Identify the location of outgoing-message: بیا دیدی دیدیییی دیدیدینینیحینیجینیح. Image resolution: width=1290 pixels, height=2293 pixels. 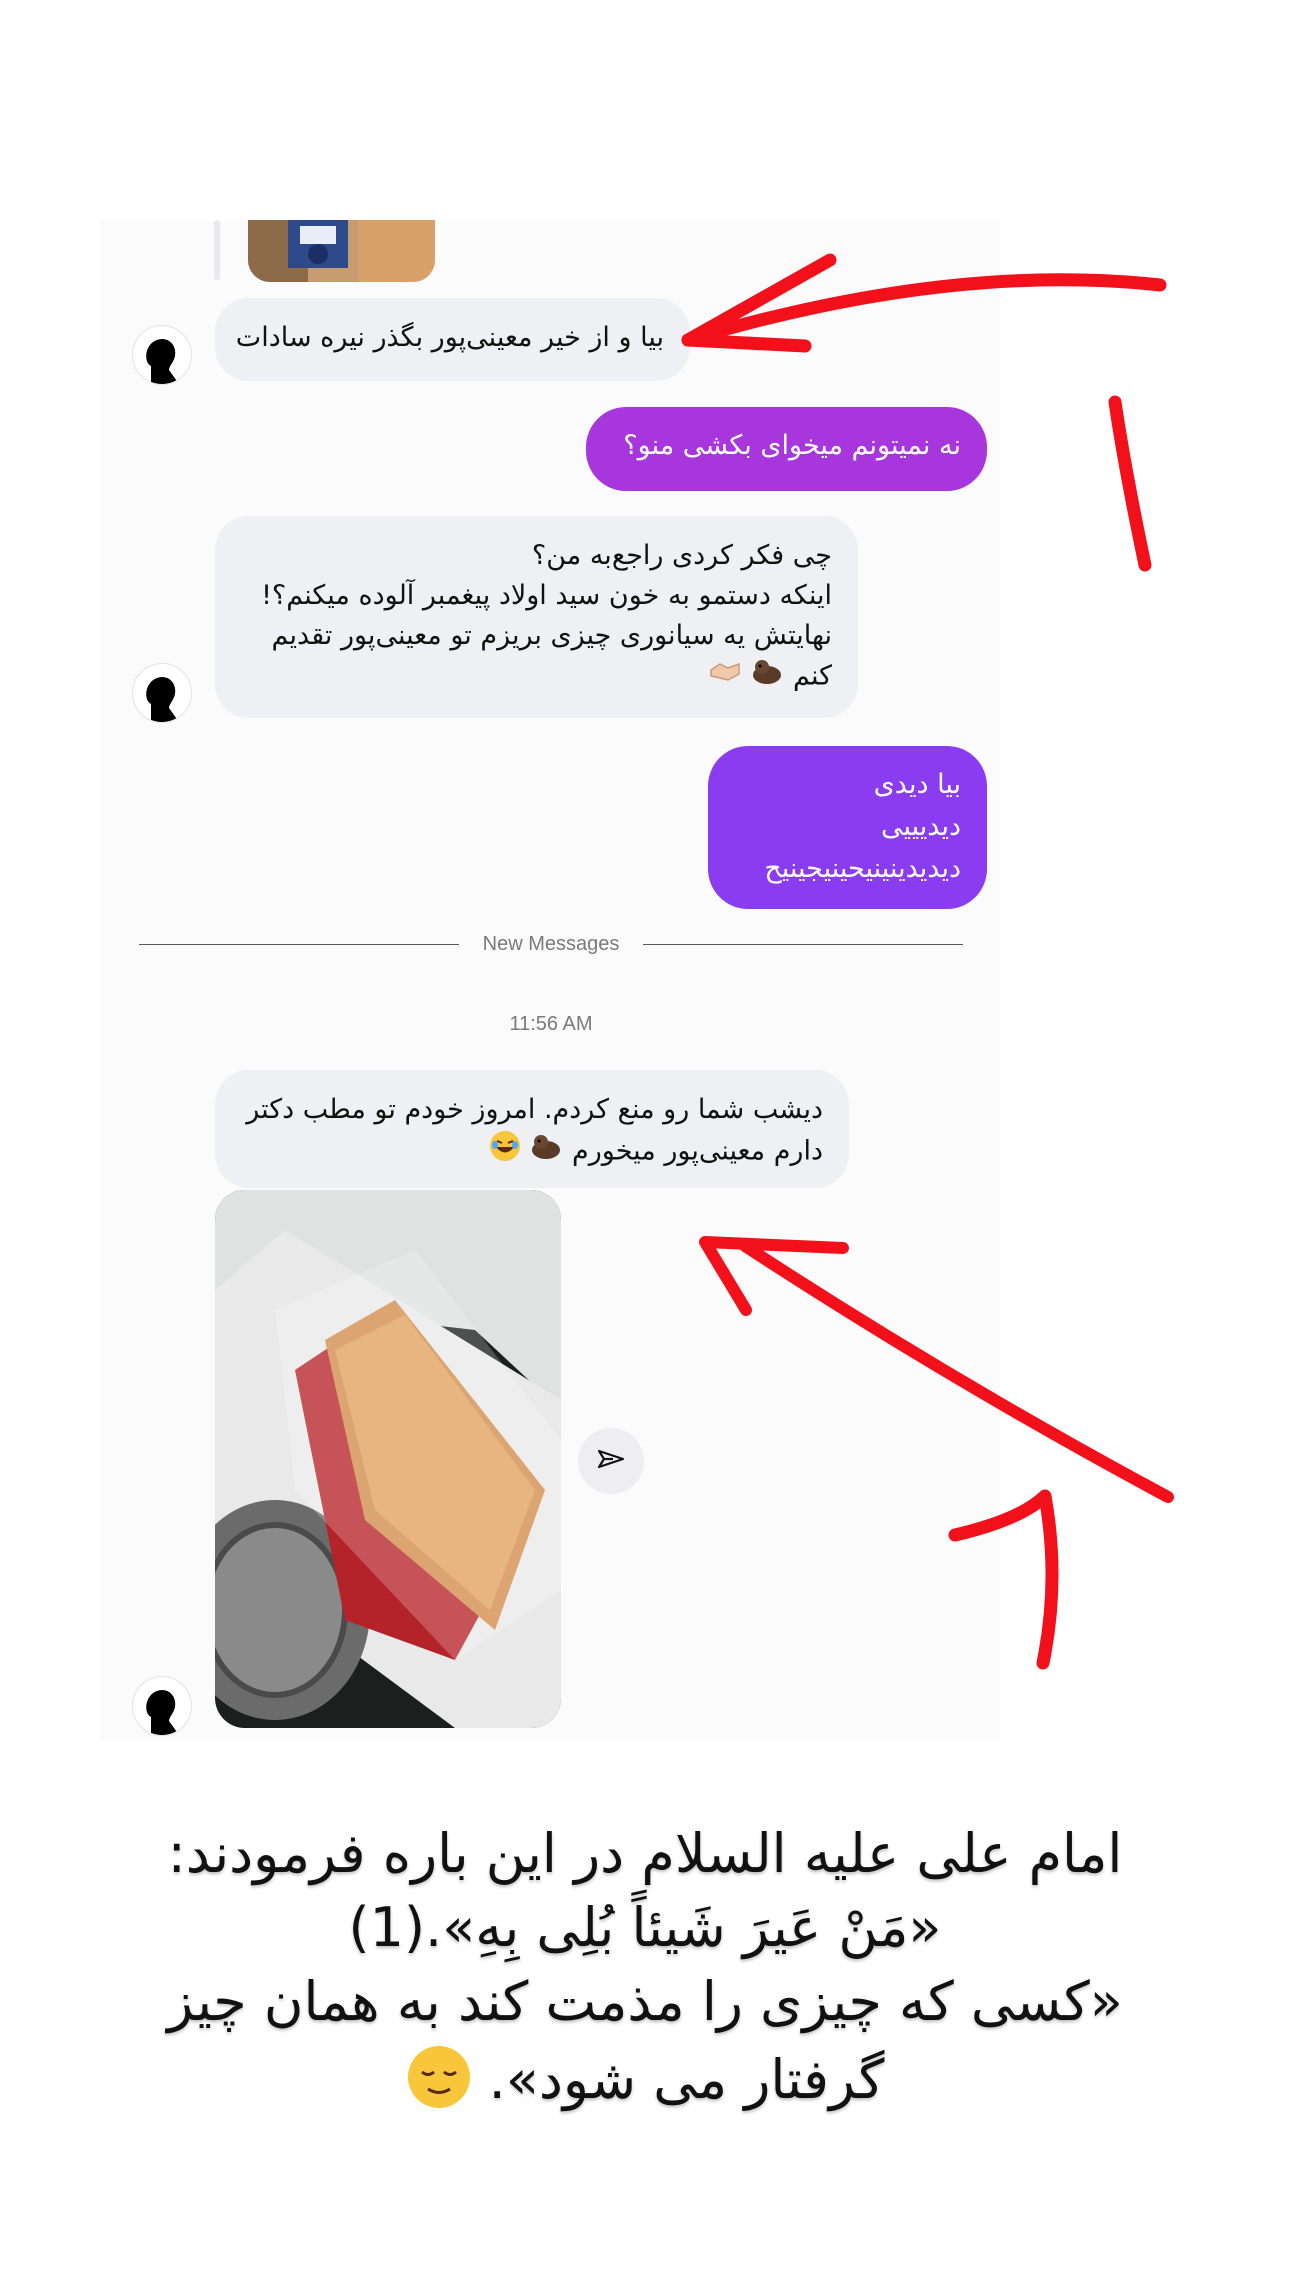
(847, 827).